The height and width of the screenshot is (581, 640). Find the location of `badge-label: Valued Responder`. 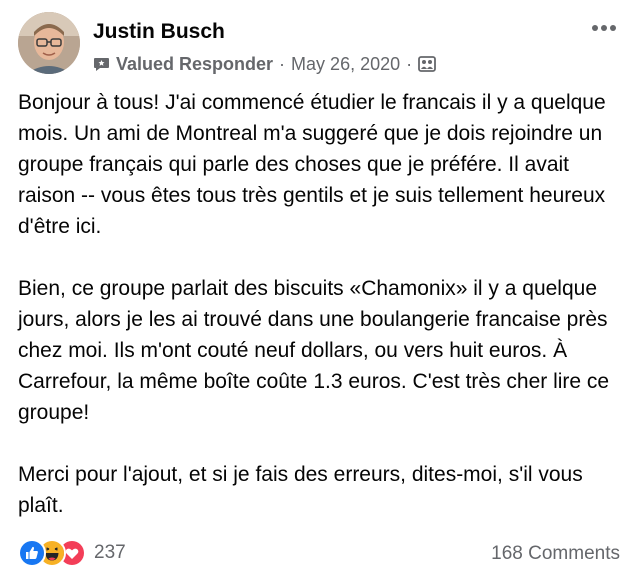

badge-label: Valued Responder is located at coordinates (195, 63).